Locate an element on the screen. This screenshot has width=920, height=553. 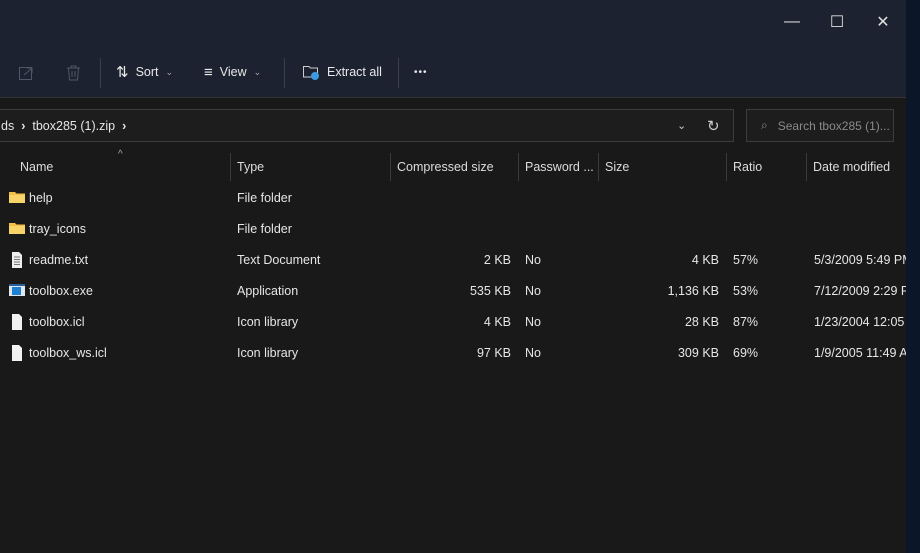
command-bar: ⇅ Sort ⌄ ≡ View ⌄ Extract all ••• is located at coordinates (453, 71).